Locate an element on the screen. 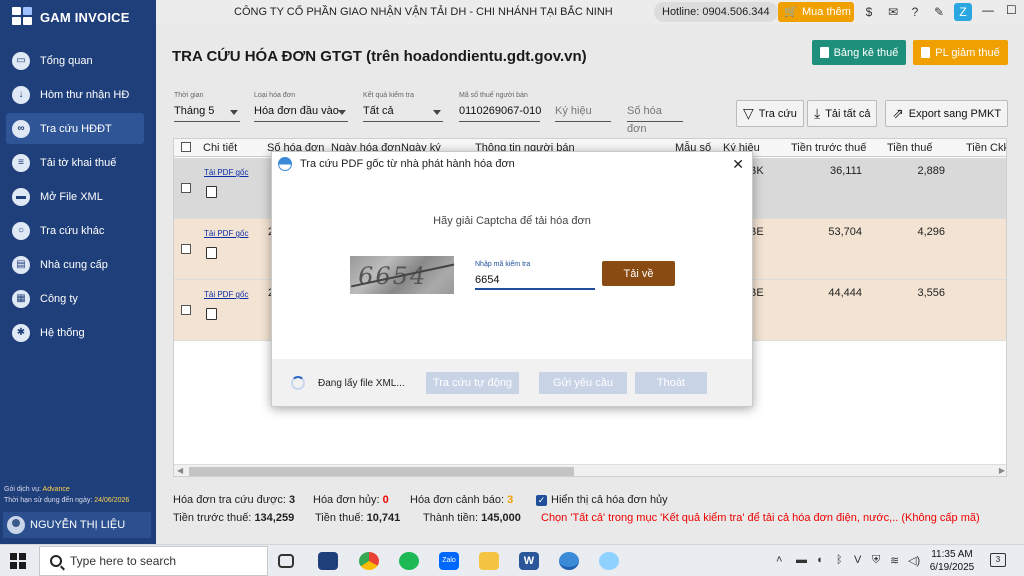 The height and width of the screenshot is (576, 1024). app-icon is located at coordinates (328, 561).